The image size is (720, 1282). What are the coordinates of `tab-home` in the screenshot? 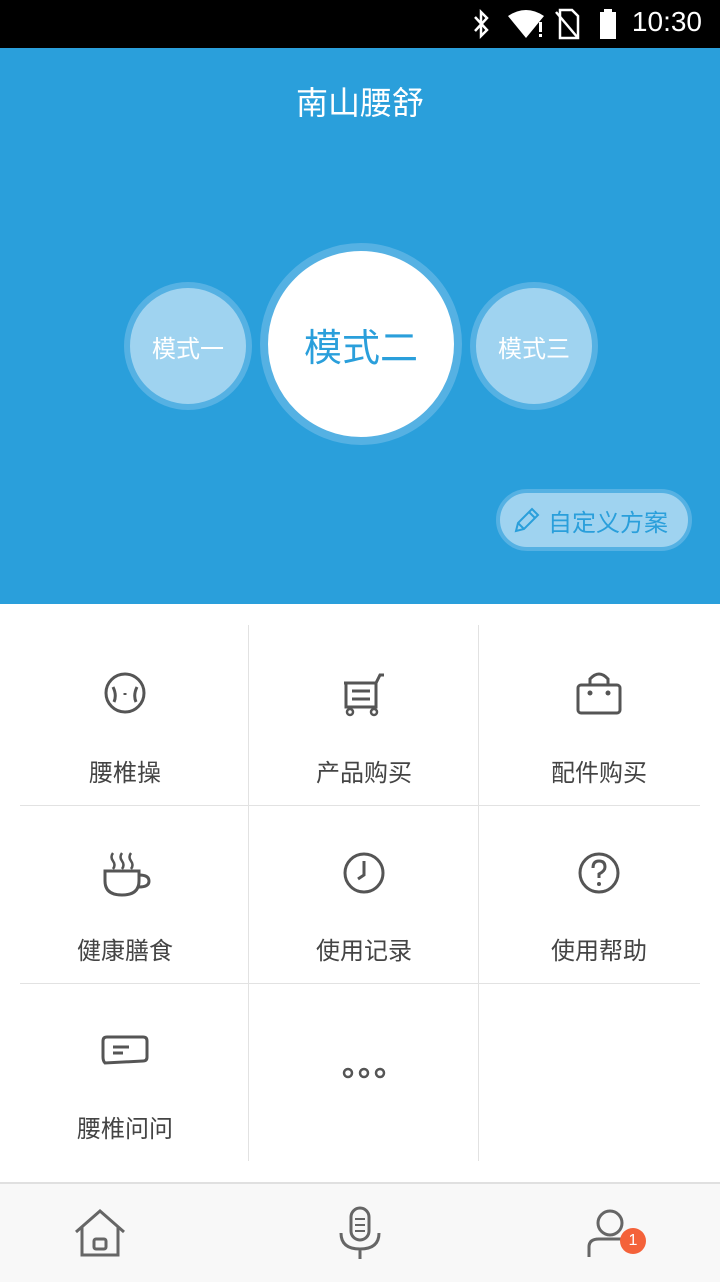 It's located at (100, 1233).